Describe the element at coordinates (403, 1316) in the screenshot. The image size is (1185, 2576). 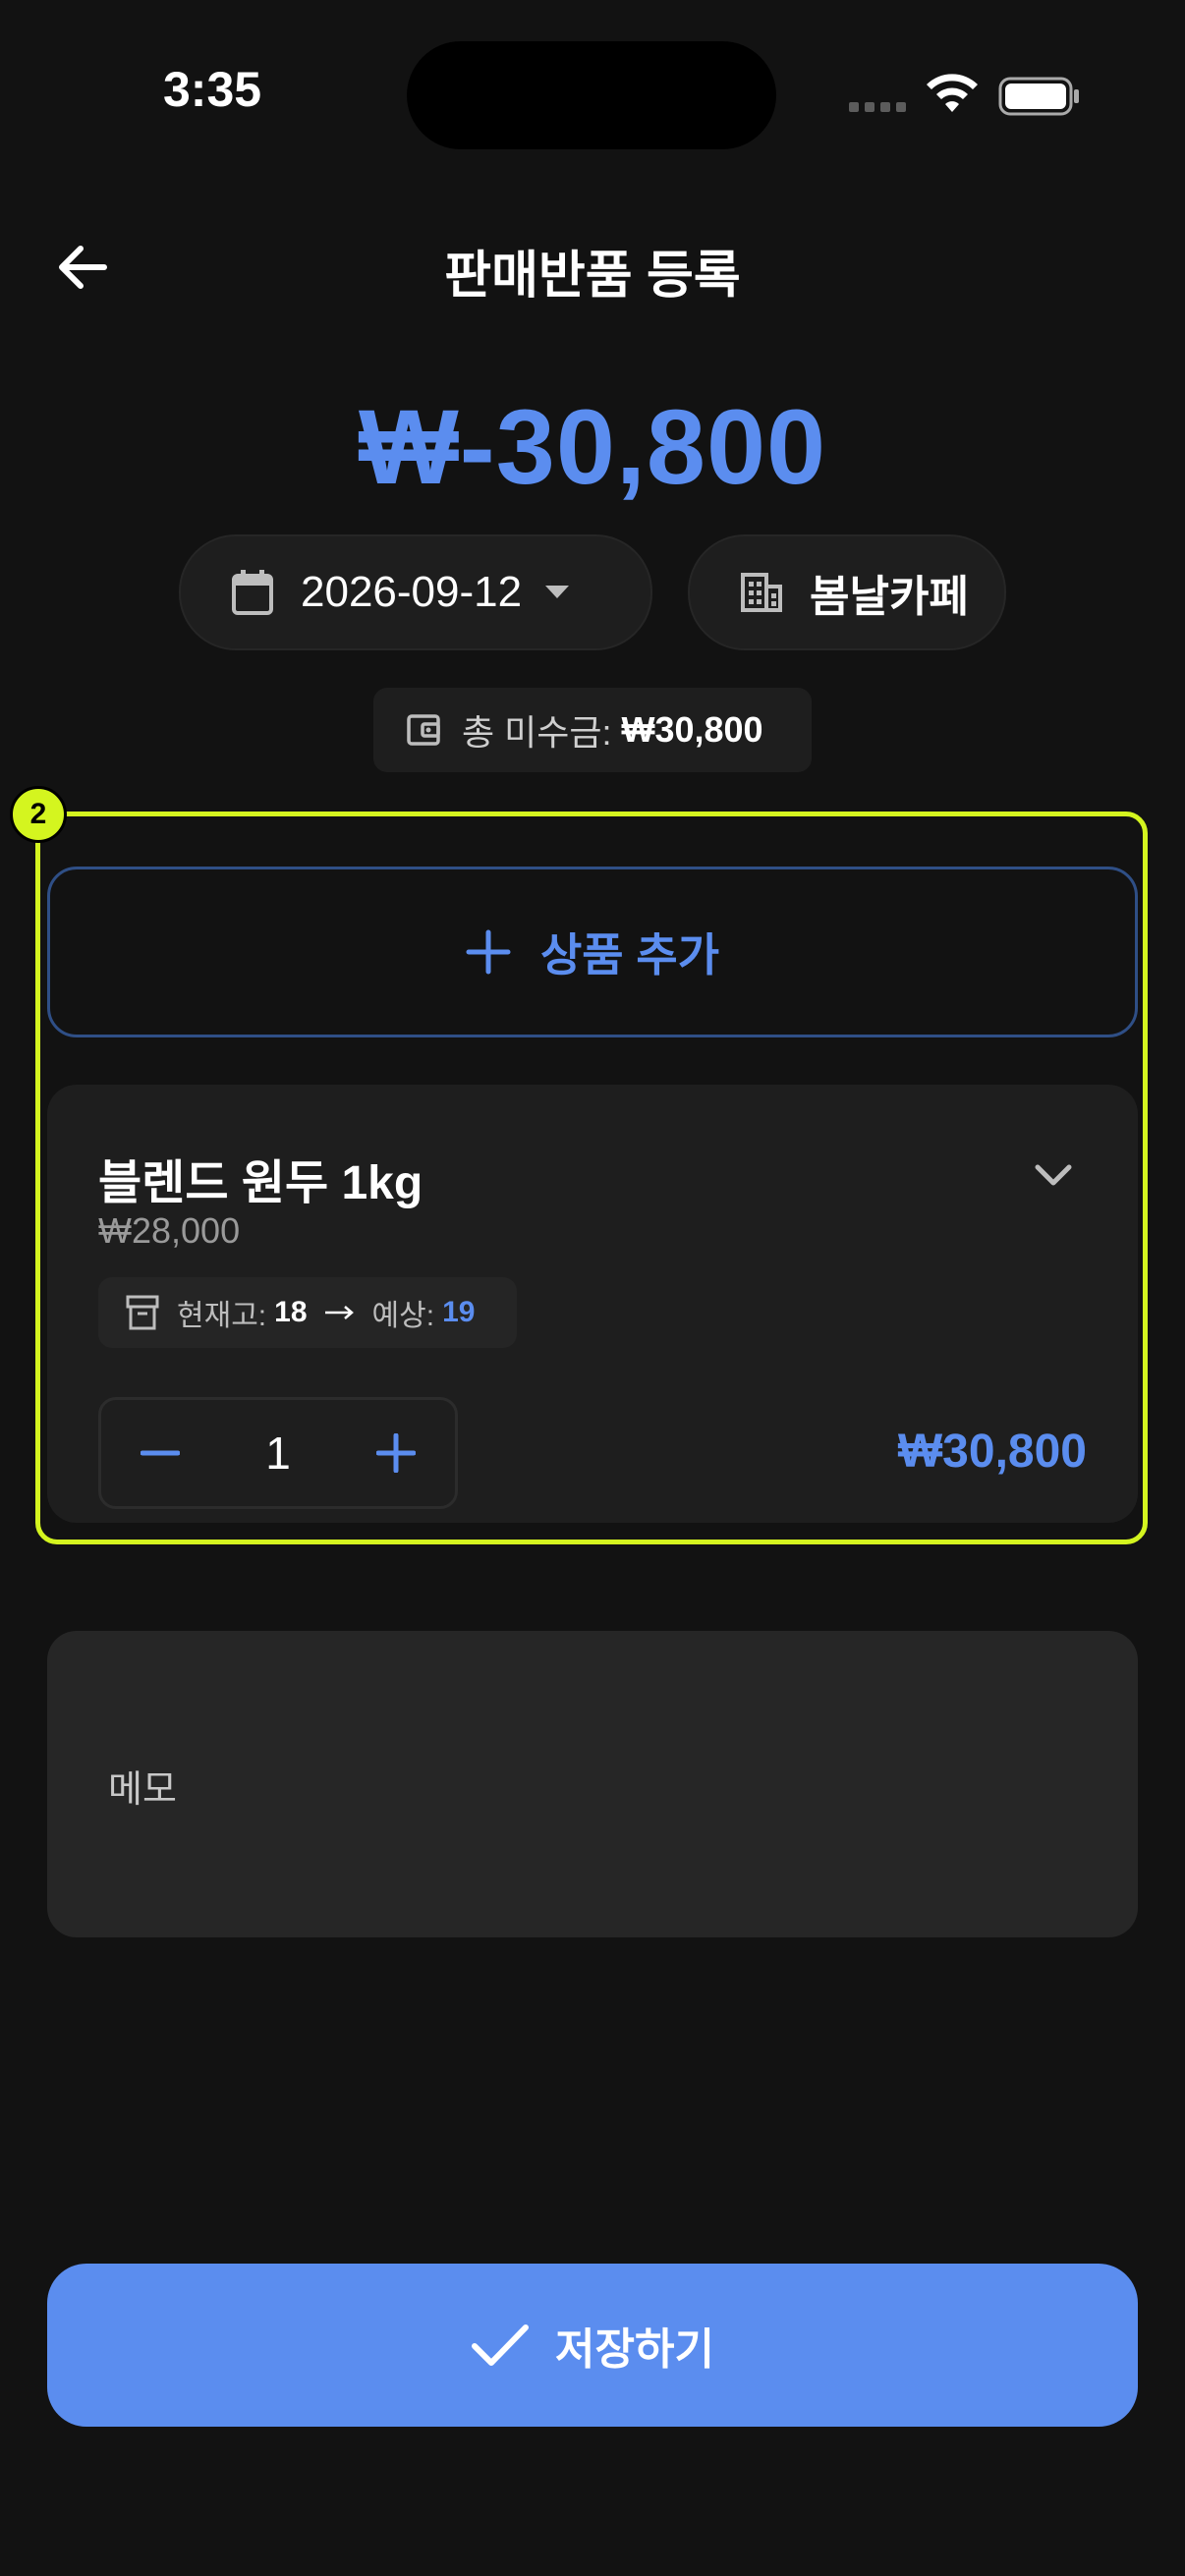
I see `expected-label: 예상:` at that location.